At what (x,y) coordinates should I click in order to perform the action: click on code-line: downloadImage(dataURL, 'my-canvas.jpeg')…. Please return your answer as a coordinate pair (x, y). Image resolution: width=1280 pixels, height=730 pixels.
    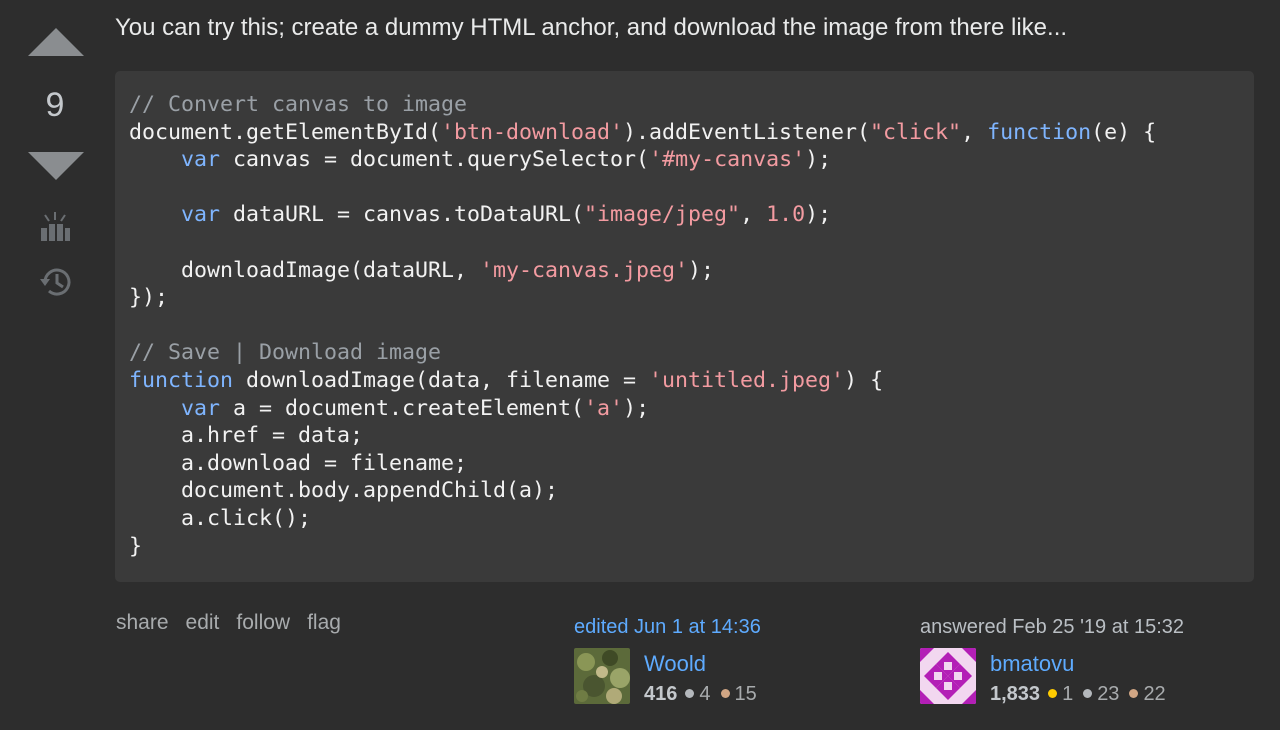
    Looking at the image, I should click on (684, 271).